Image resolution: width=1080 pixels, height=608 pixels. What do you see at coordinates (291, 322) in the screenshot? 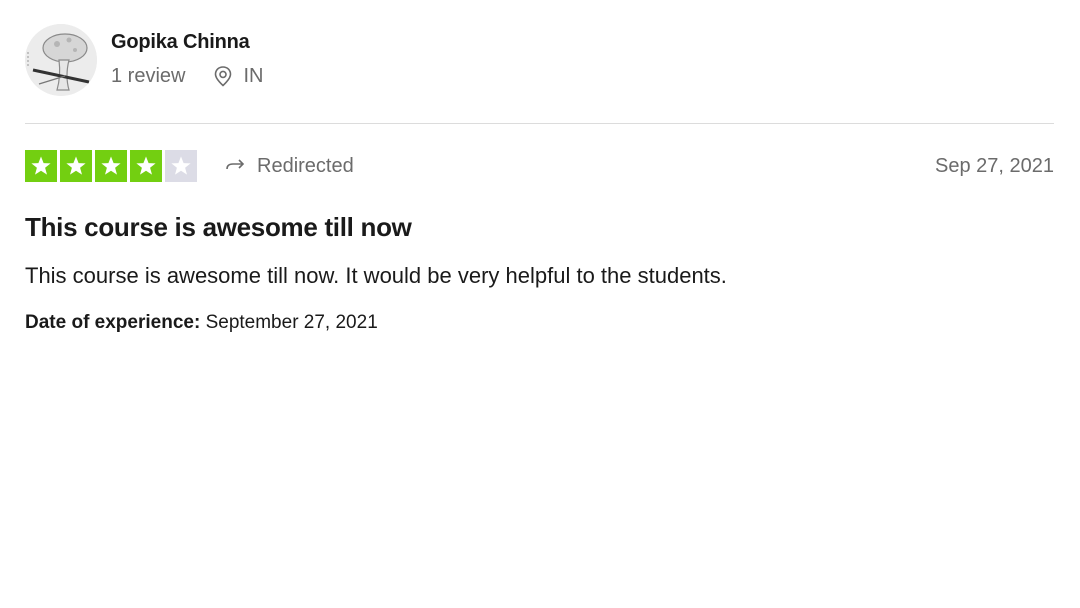
I see `experience-date: September 27, 2021` at bounding box center [291, 322].